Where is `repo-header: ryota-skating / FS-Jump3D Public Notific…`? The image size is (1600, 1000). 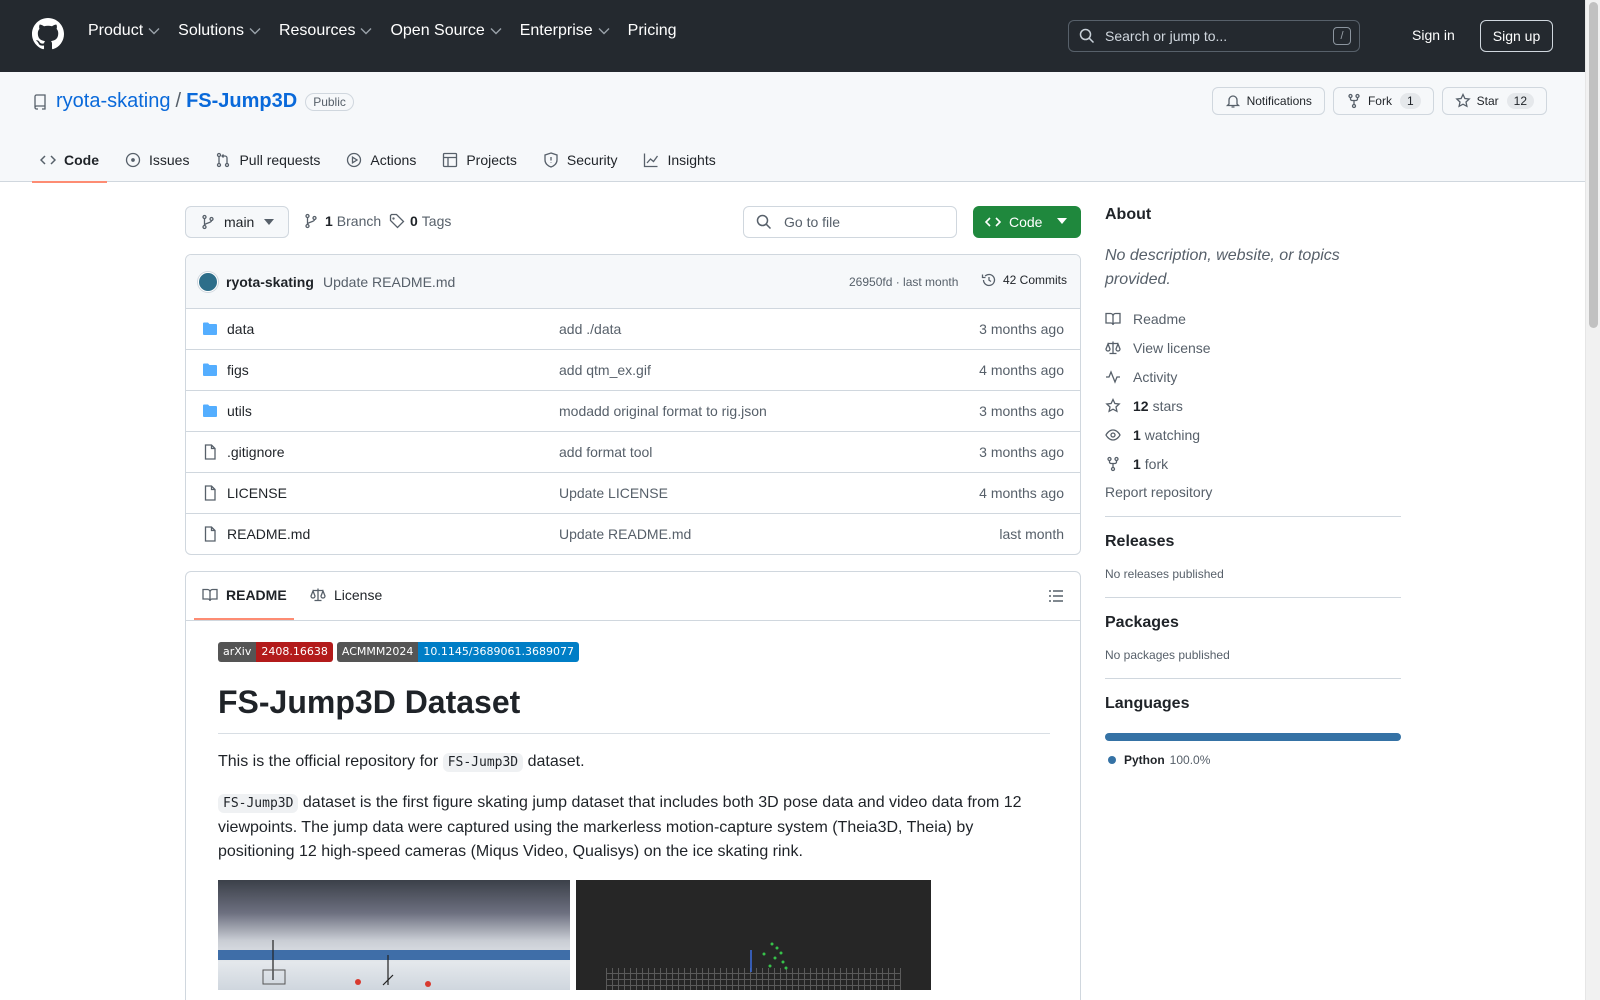
repo-header: ryota-skating / FS-Jump3D Public Notific… is located at coordinates (792, 127).